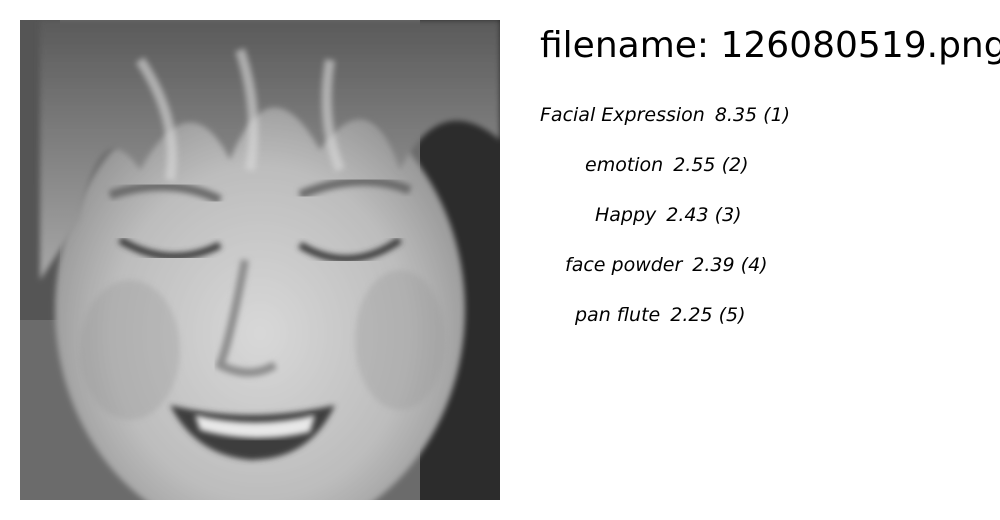  I want to click on prediction-label: face powder, so click(624, 265).